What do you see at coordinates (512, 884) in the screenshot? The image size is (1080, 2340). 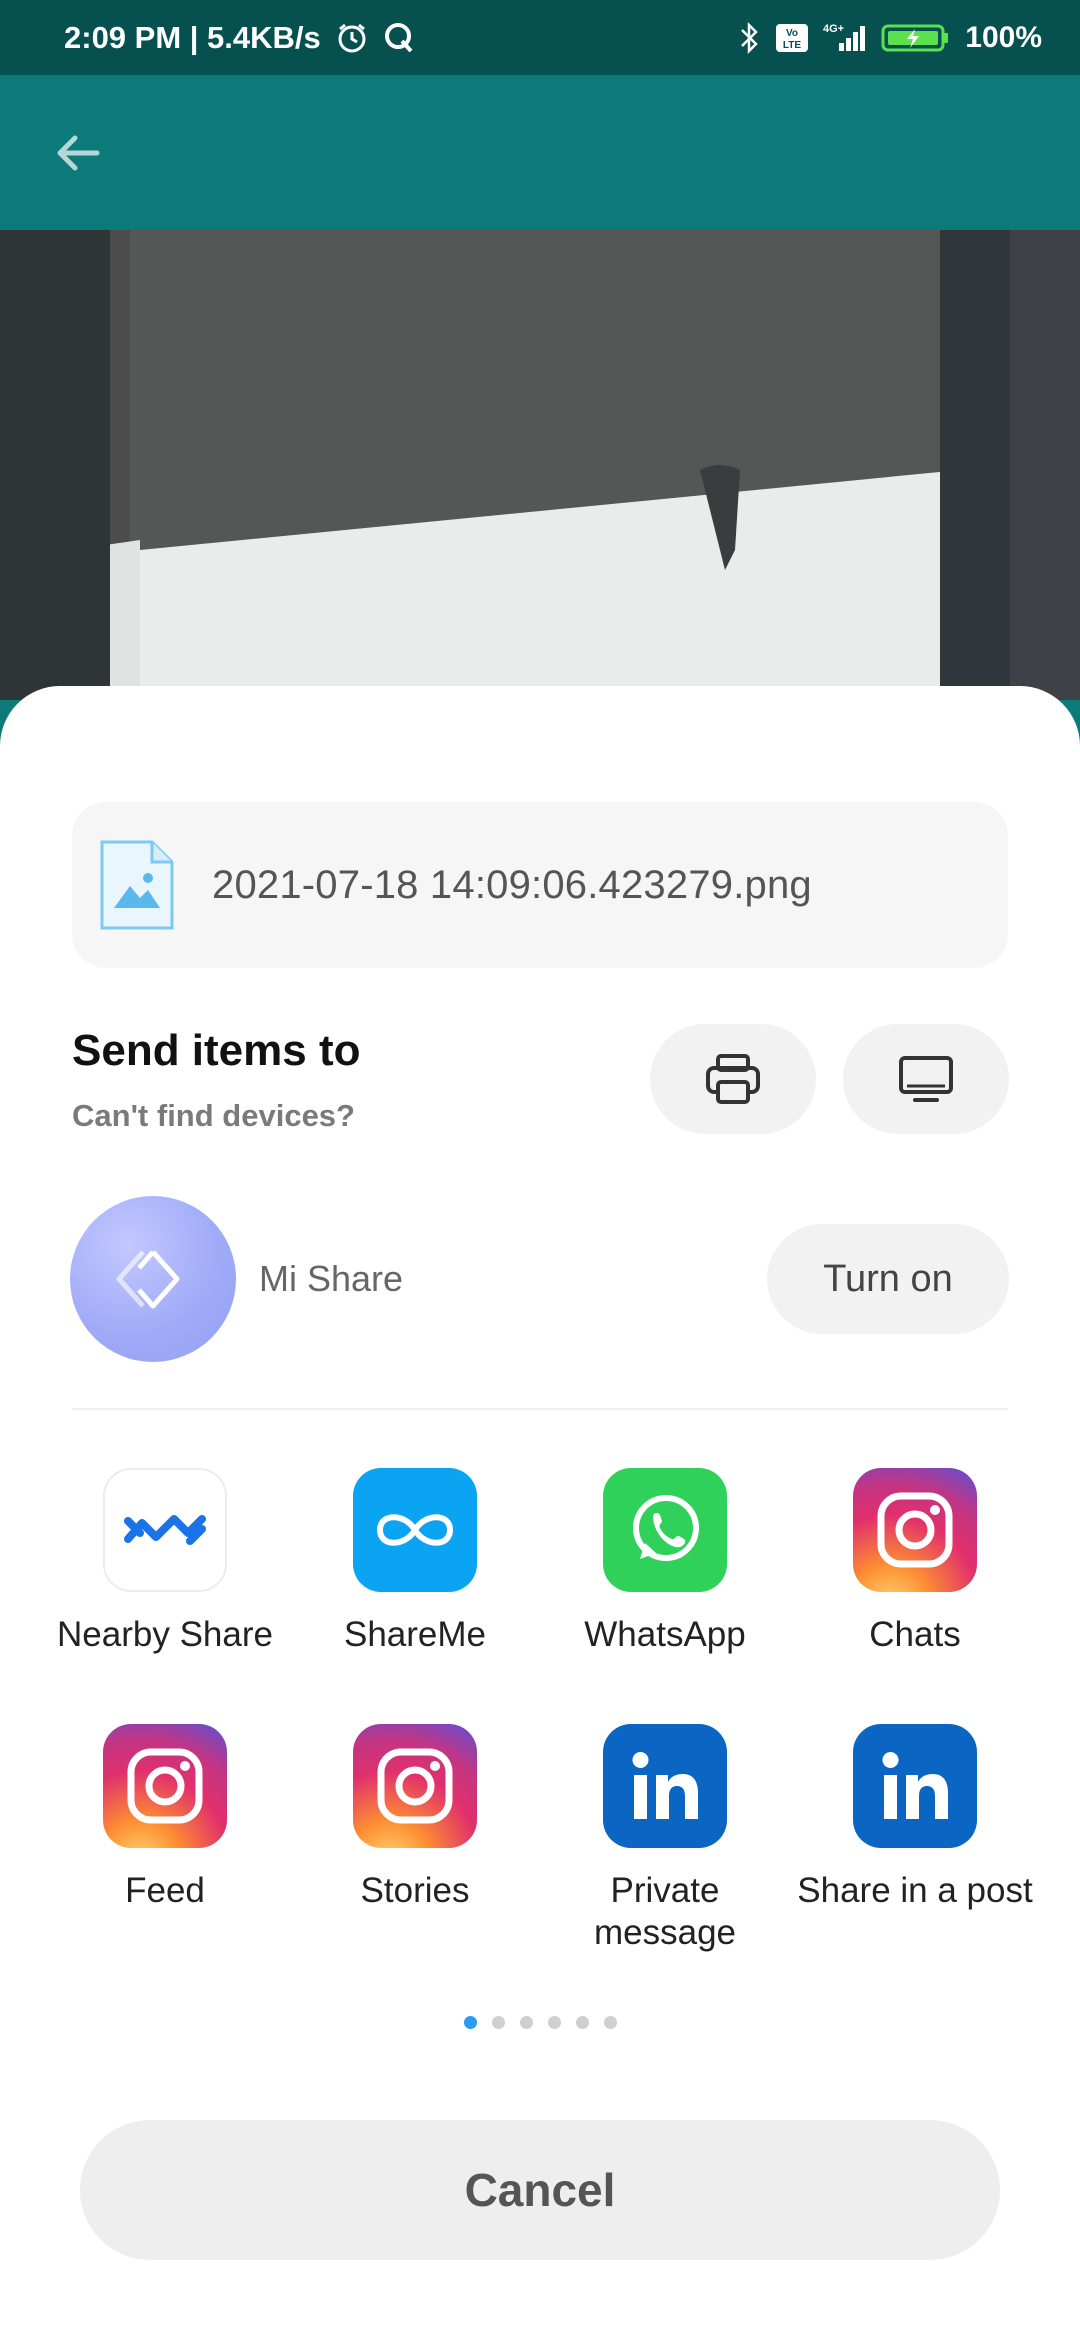 I see `file-name: 2021-07-18 14:09:06.423279.png` at bounding box center [512, 884].